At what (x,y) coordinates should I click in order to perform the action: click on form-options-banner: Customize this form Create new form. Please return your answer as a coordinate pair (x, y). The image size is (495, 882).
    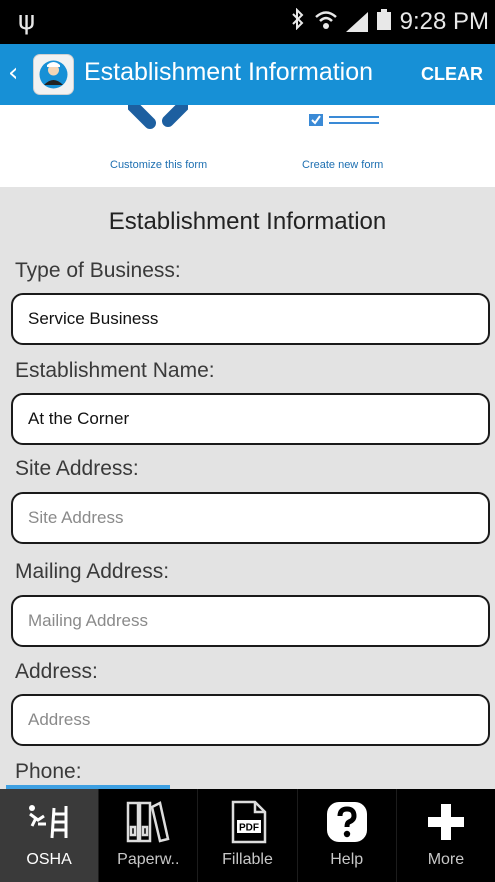
    Looking at the image, I should click on (247, 146).